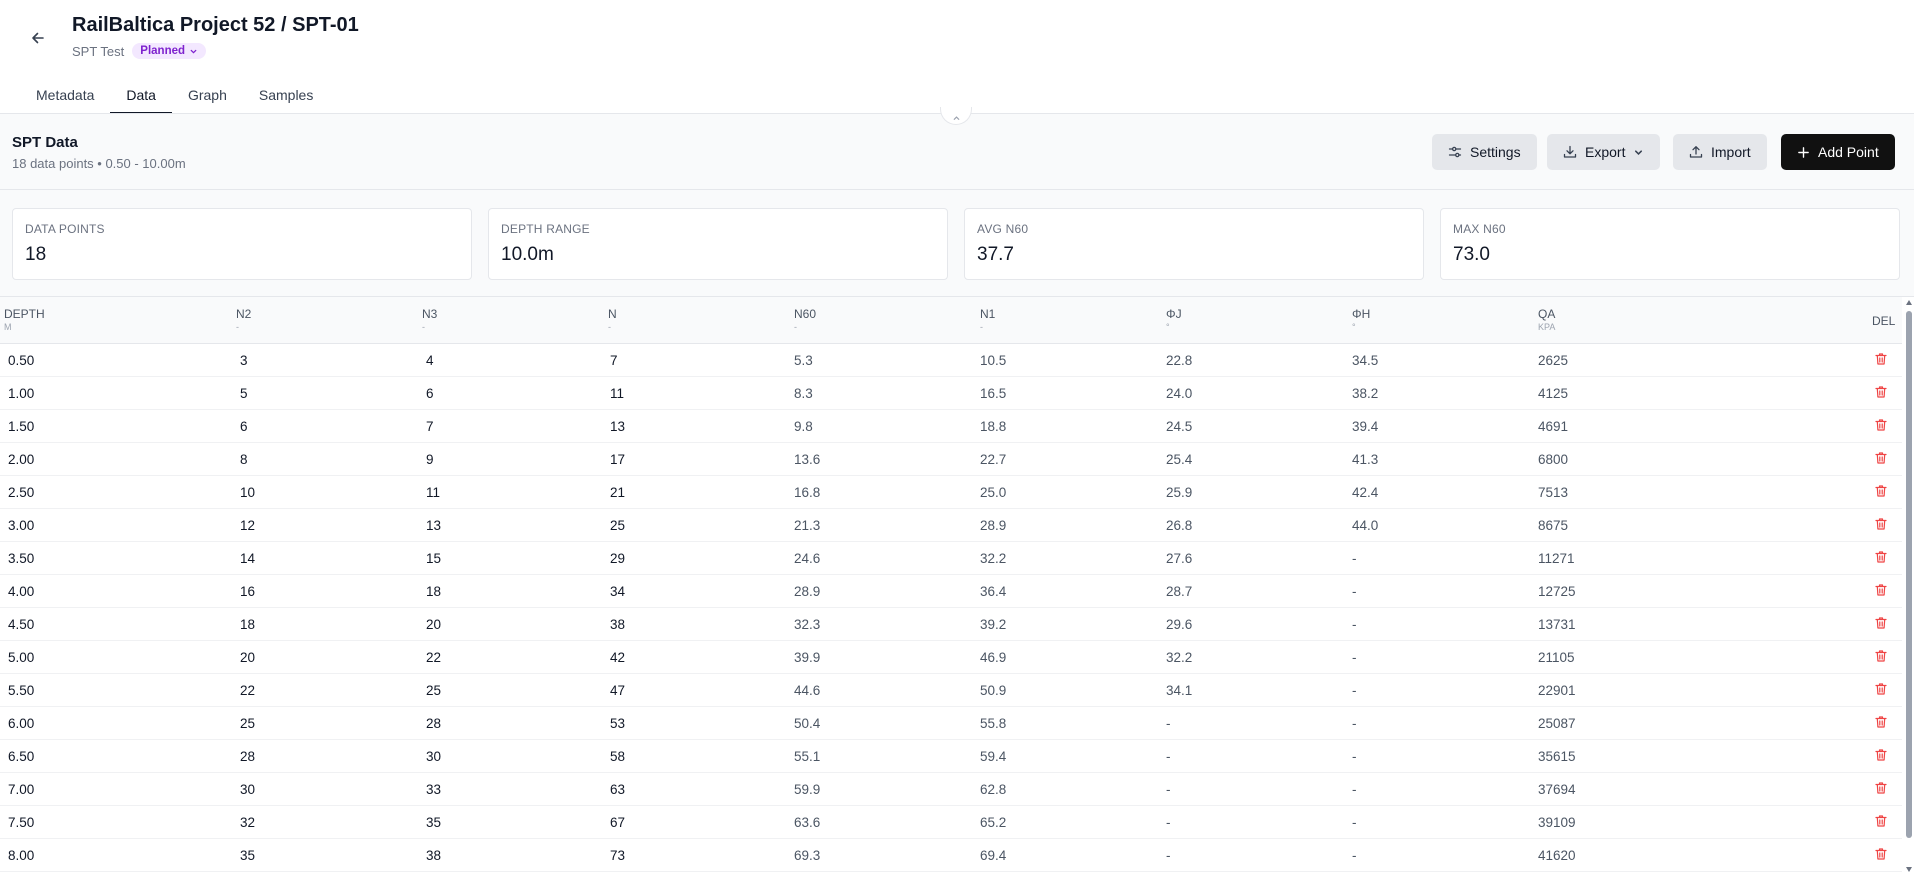 The height and width of the screenshot is (876, 1914). What do you see at coordinates (1720, 152) in the screenshot?
I see `import-button: Import` at bounding box center [1720, 152].